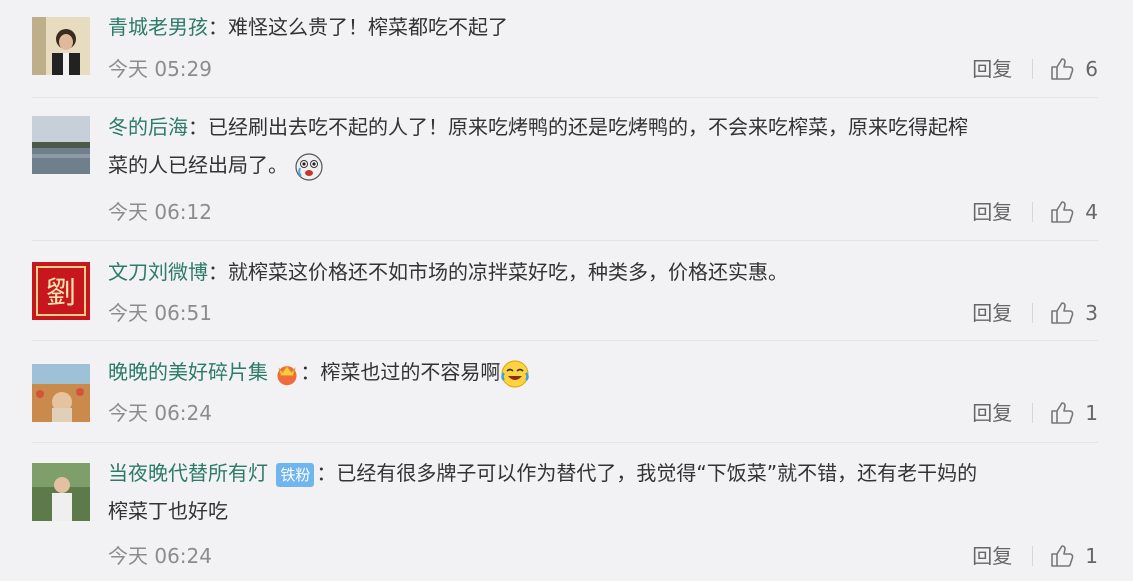  What do you see at coordinates (498, 272) in the screenshot?
I see `comment-content: ：就榨菜这价格还不如市场的凉拌菜好吃，种类多，价格还实惠。` at bounding box center [498, 272].